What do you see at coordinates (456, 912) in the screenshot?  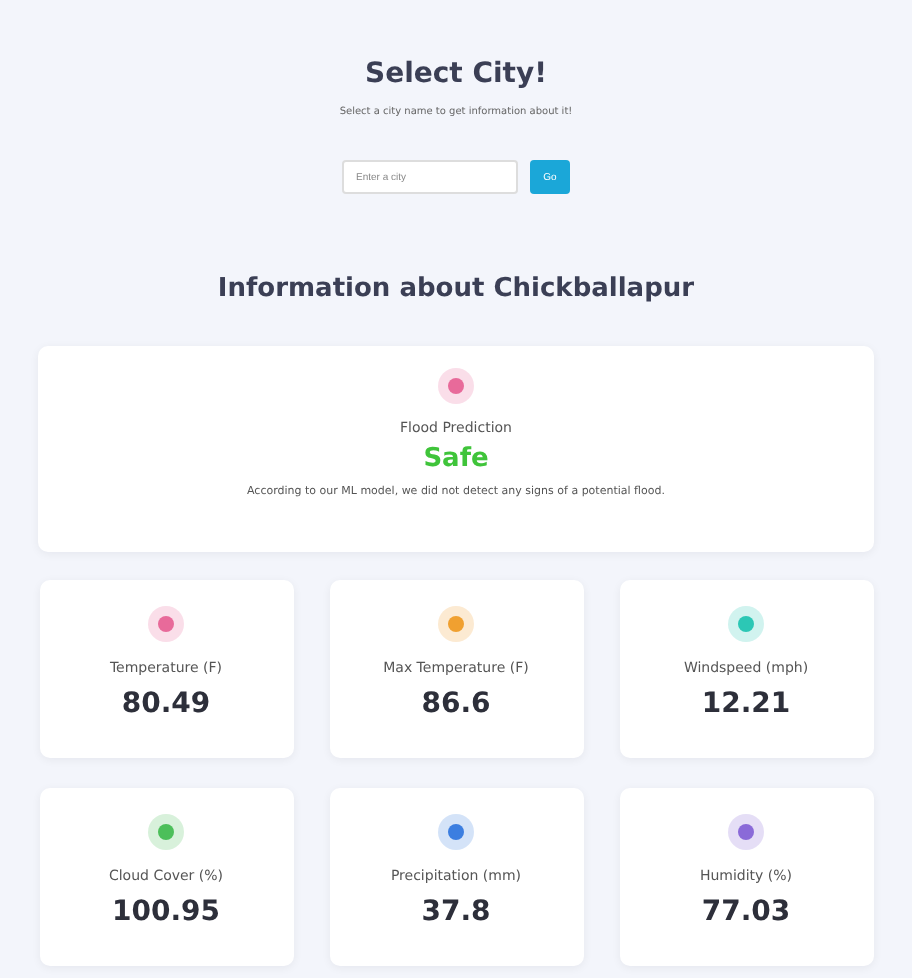 I see `stat-value: 37.8` at bounding box center [456, 912].